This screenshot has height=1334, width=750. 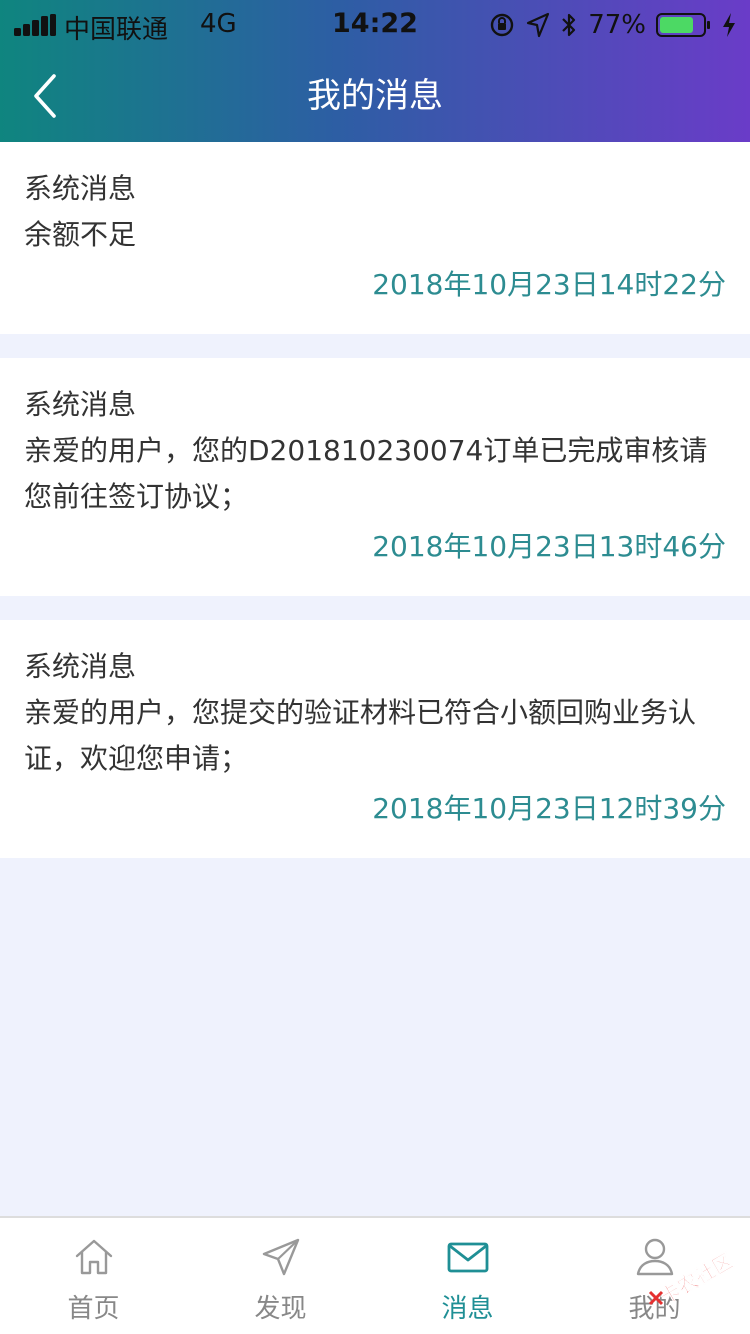 I want to click on battery-percent: 77%, so click(x=617, y=25).